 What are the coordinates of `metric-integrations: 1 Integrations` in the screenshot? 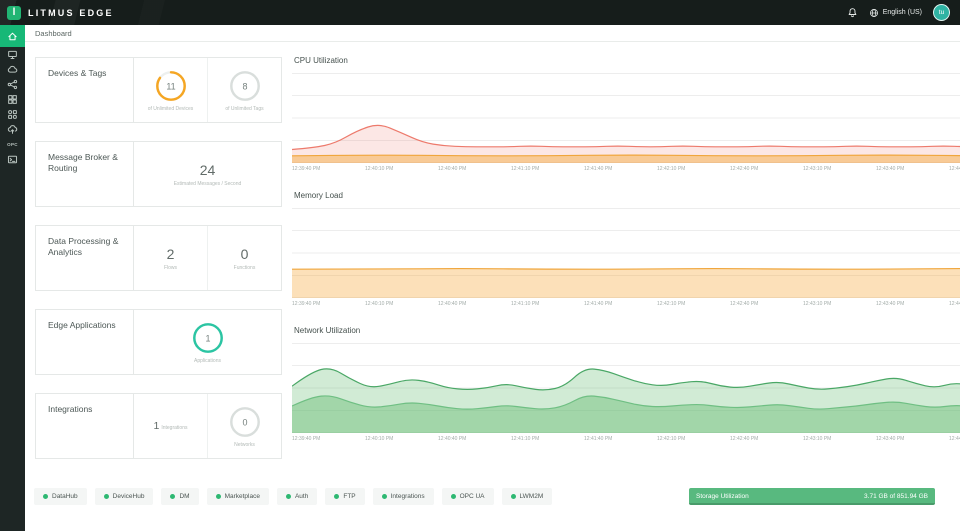 It's located at (170, 426).